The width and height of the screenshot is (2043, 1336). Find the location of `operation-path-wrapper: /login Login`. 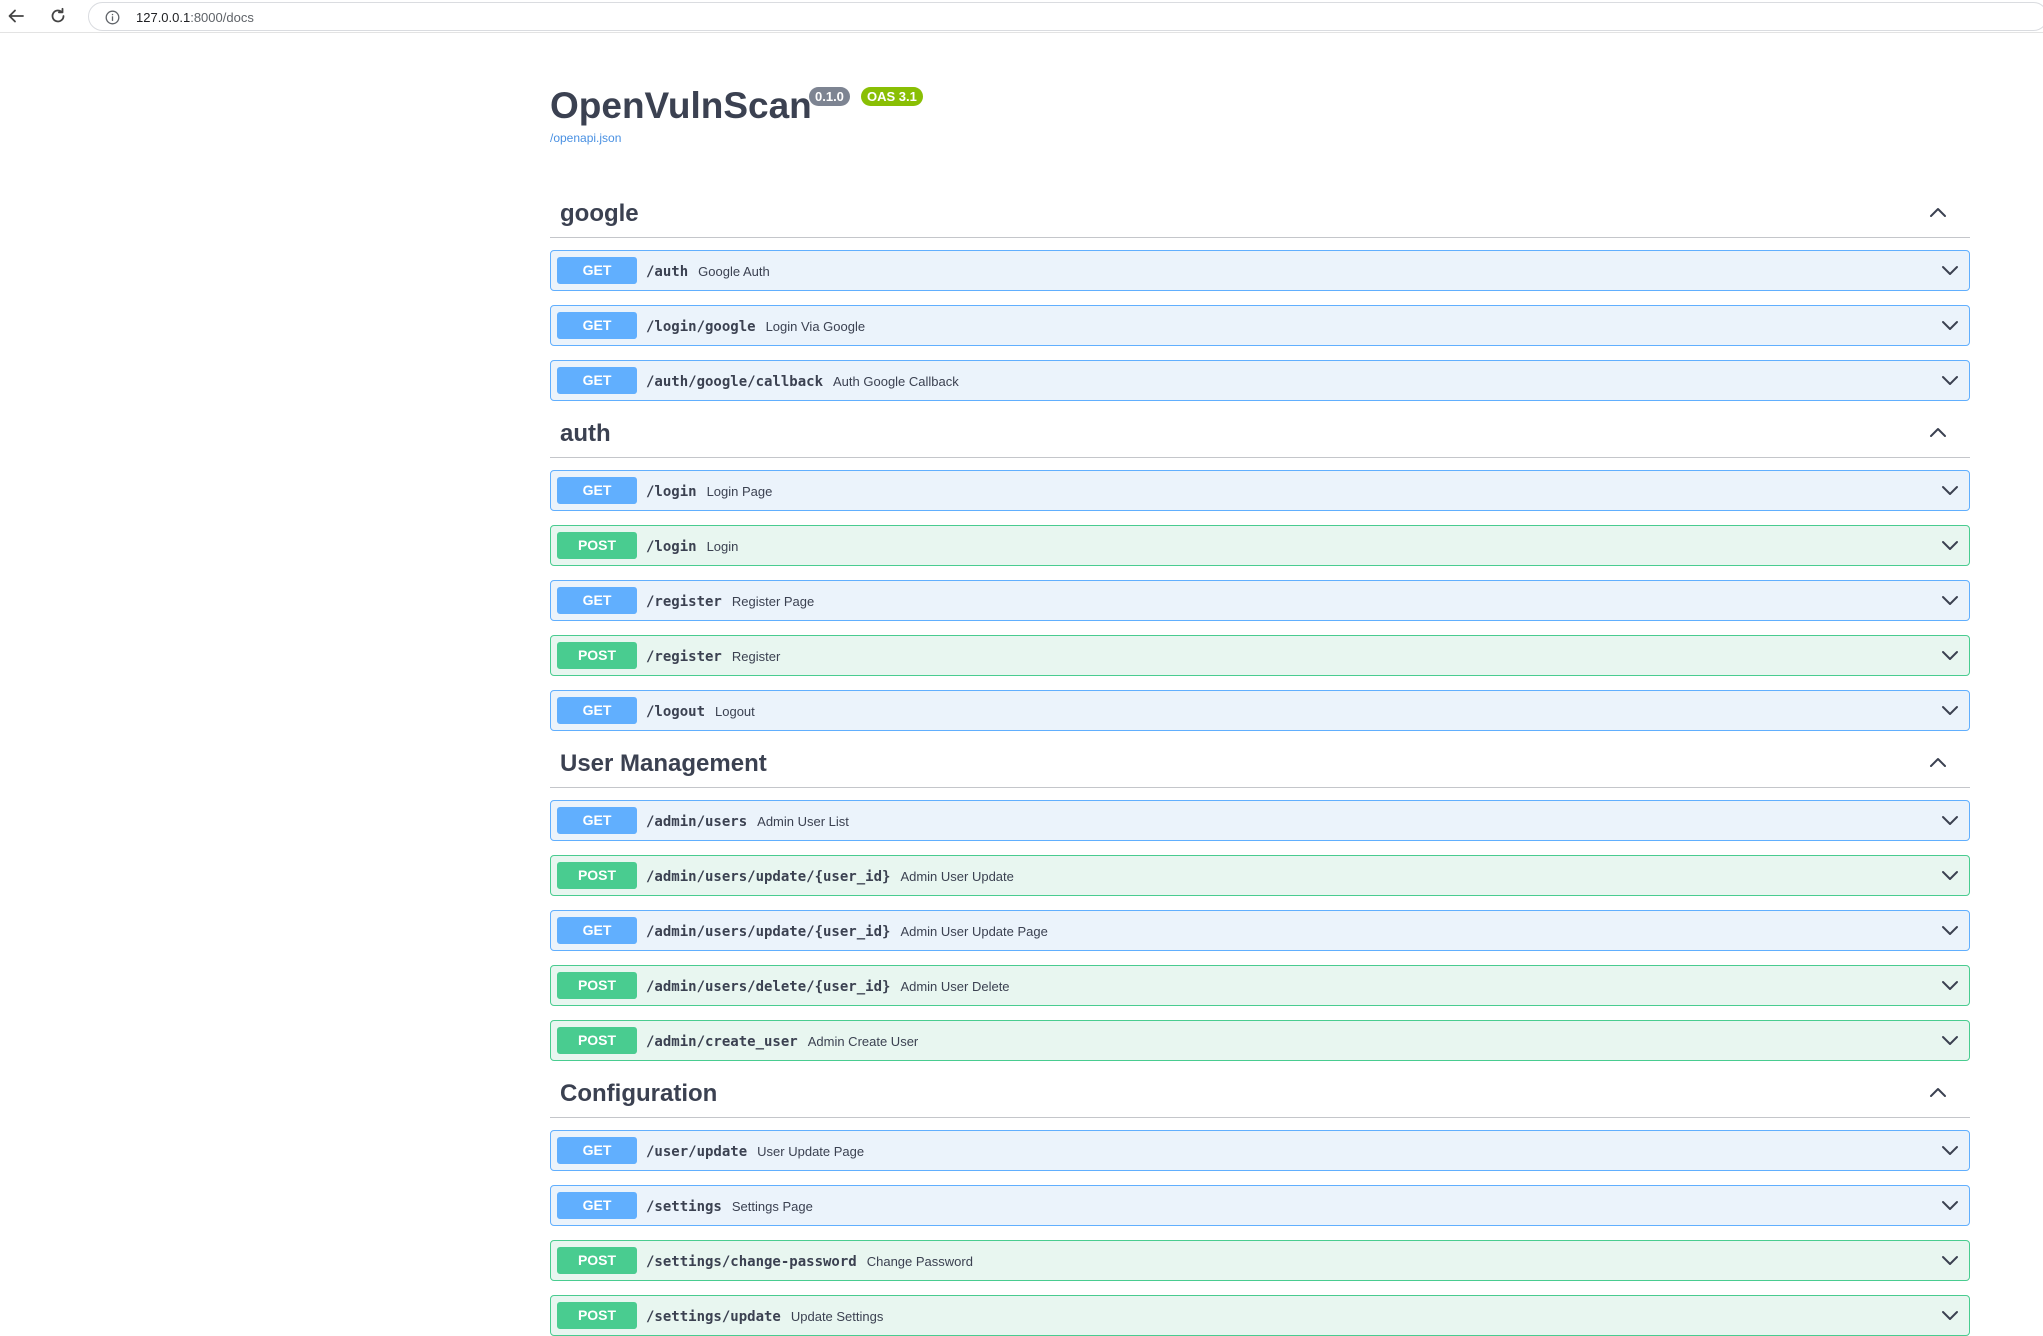

operation-path-wrapper: /login Login is located at coordinates (692, 547).